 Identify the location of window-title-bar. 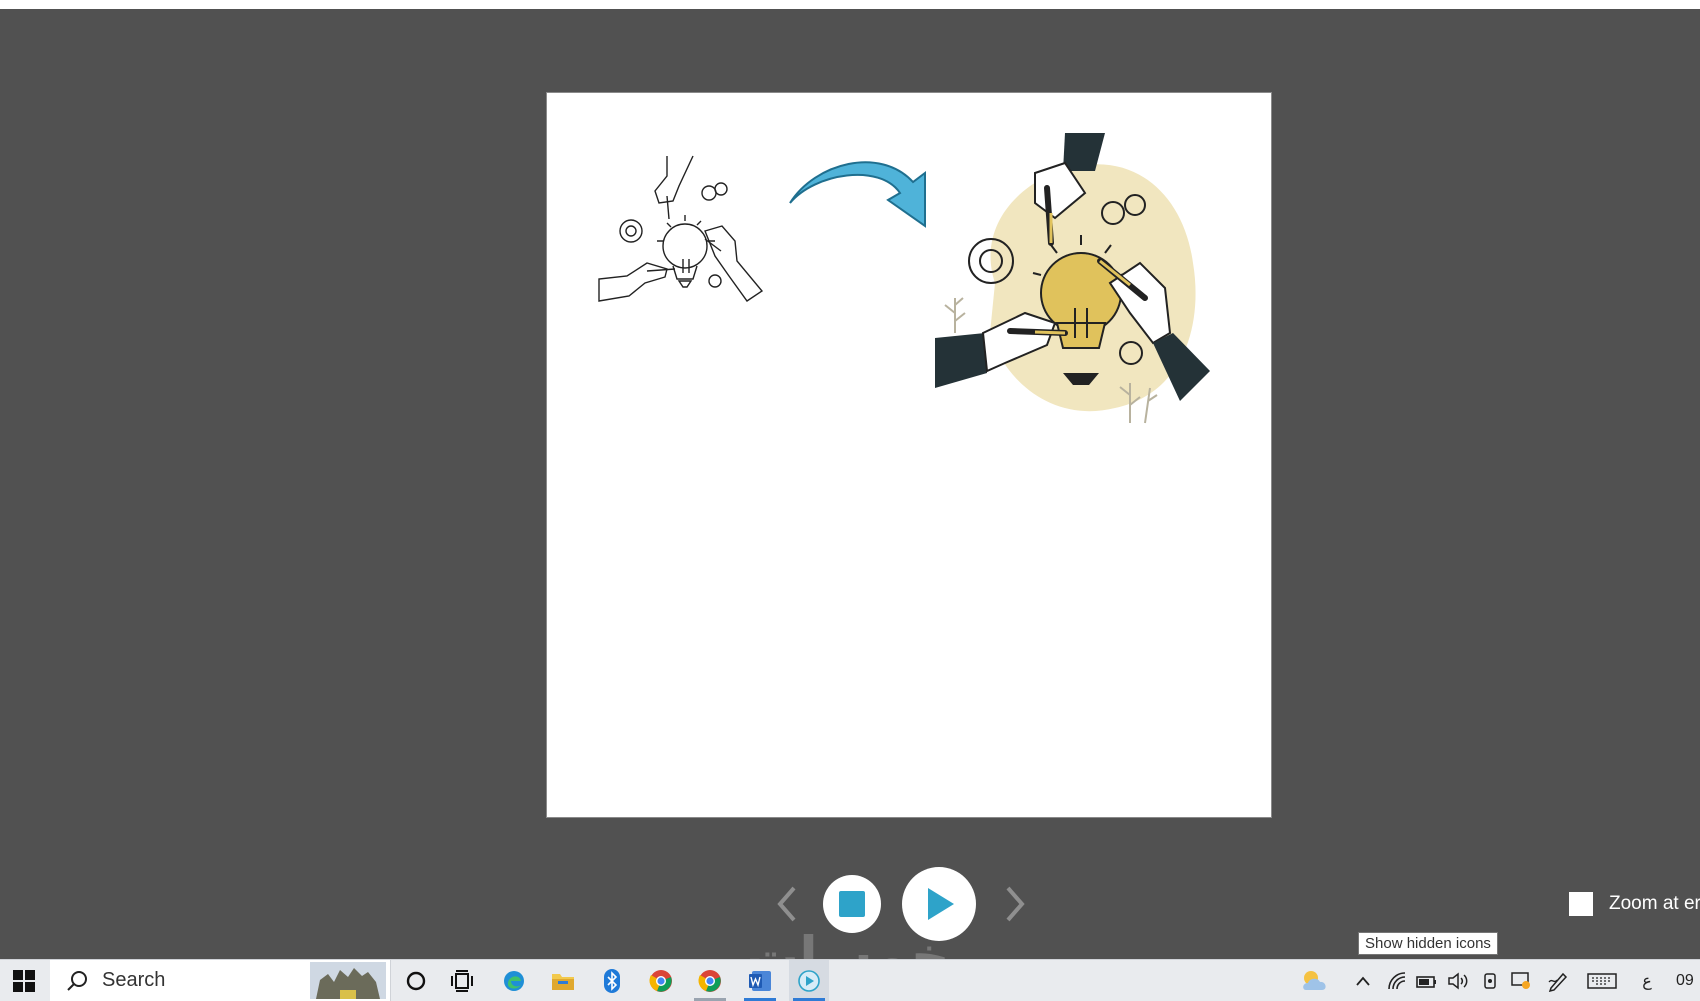
(850, 4).